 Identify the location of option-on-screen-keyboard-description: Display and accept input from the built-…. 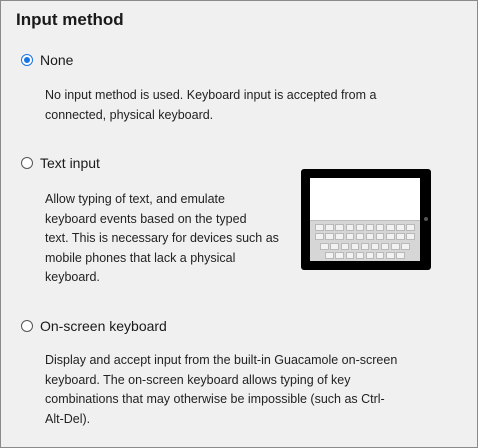
(221, 390).